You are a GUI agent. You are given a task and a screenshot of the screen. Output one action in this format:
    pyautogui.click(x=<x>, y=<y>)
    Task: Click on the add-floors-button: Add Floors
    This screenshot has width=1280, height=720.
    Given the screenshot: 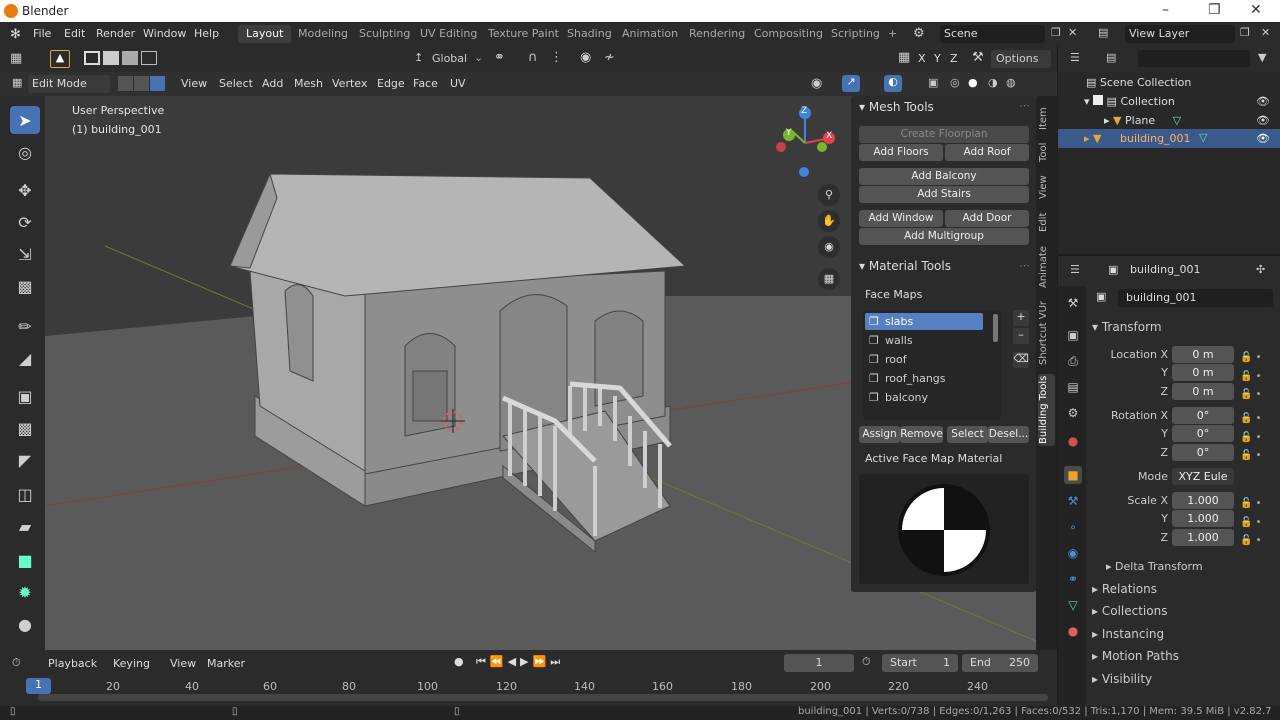 What is the action you would take?
    pyautogui.click(x=901, y=152)
    